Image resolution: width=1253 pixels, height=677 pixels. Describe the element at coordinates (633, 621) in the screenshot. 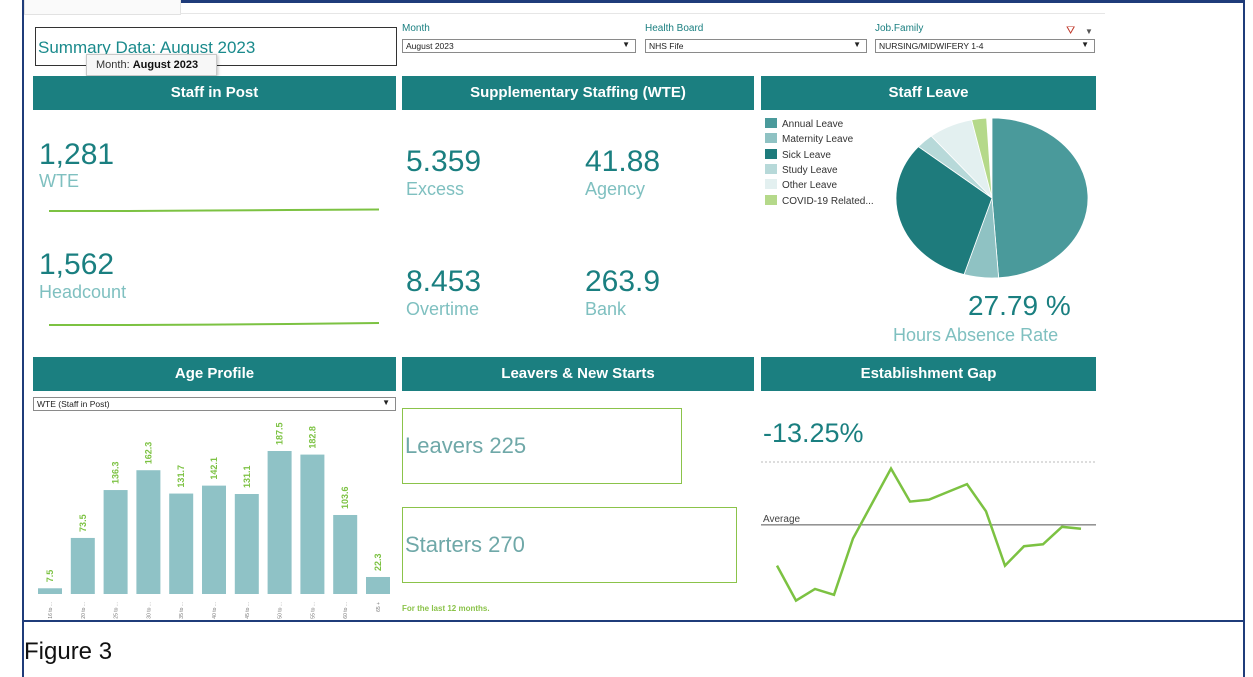

I see `figure-bottom-border` at that location.